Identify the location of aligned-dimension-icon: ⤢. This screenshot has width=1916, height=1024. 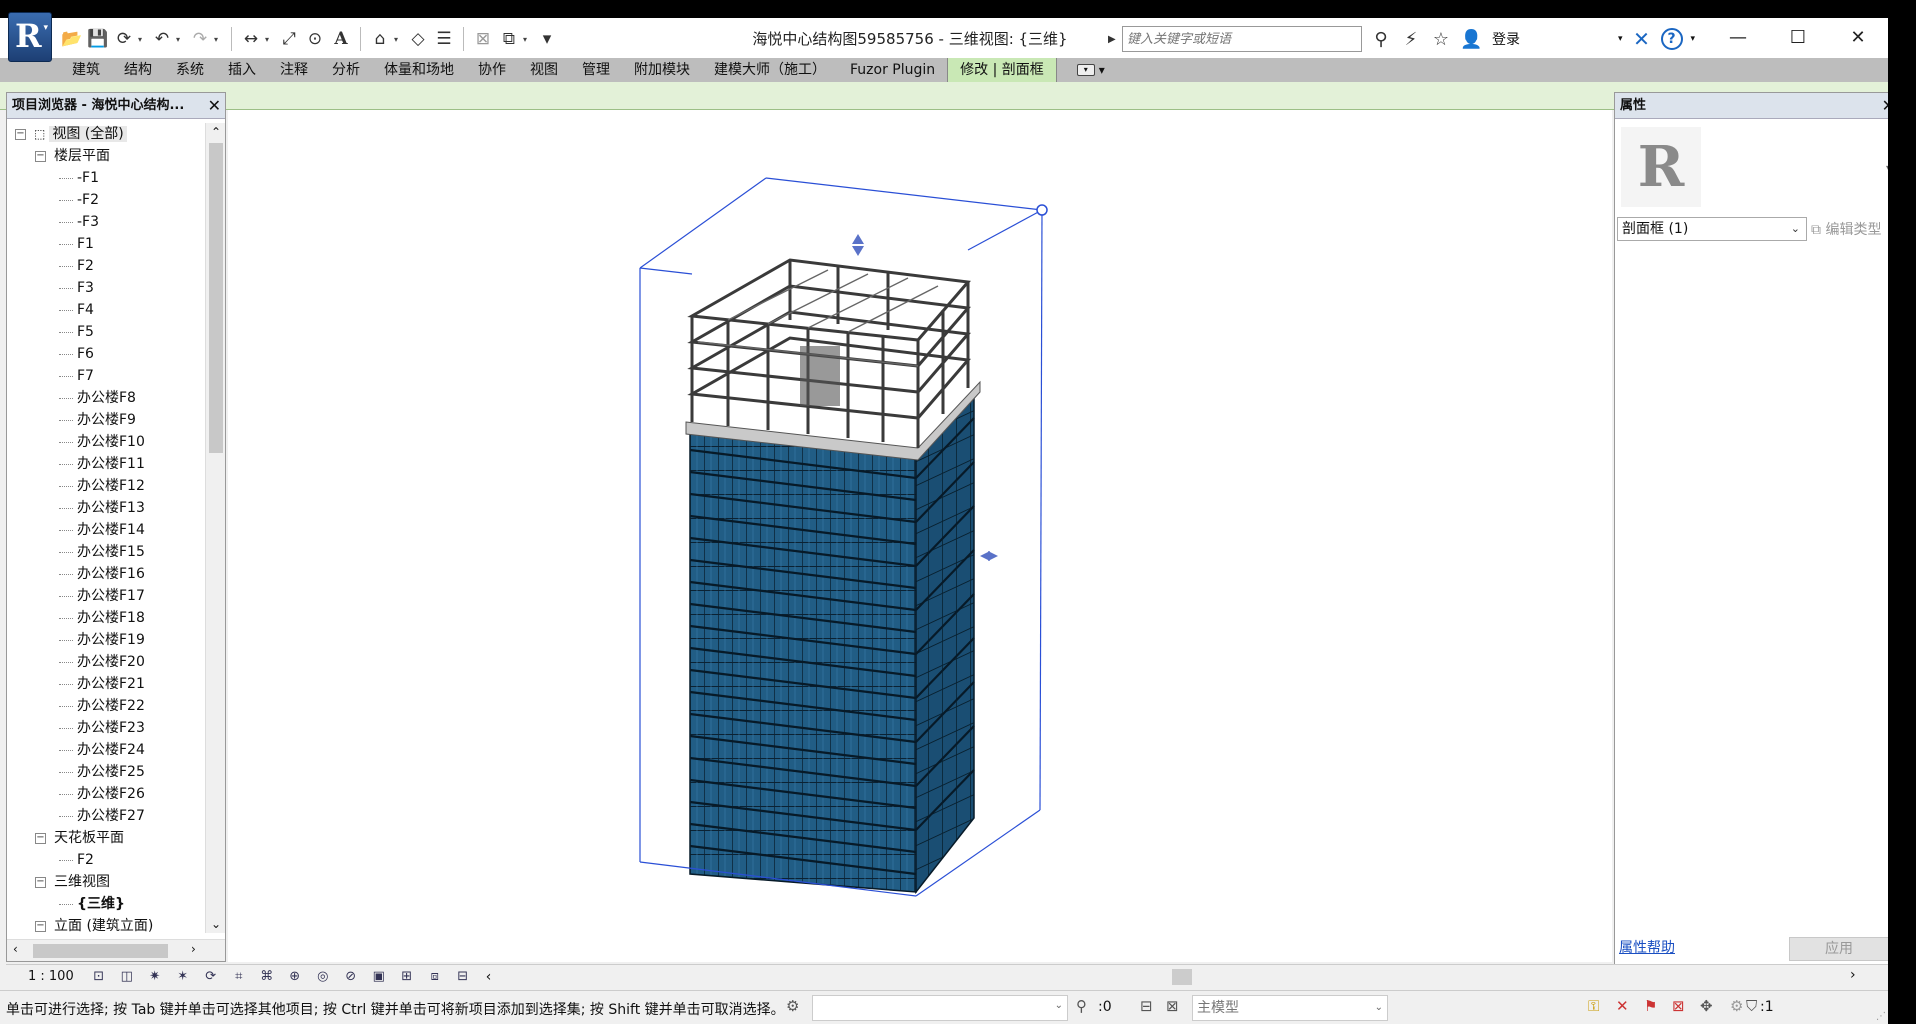
(289, 39).